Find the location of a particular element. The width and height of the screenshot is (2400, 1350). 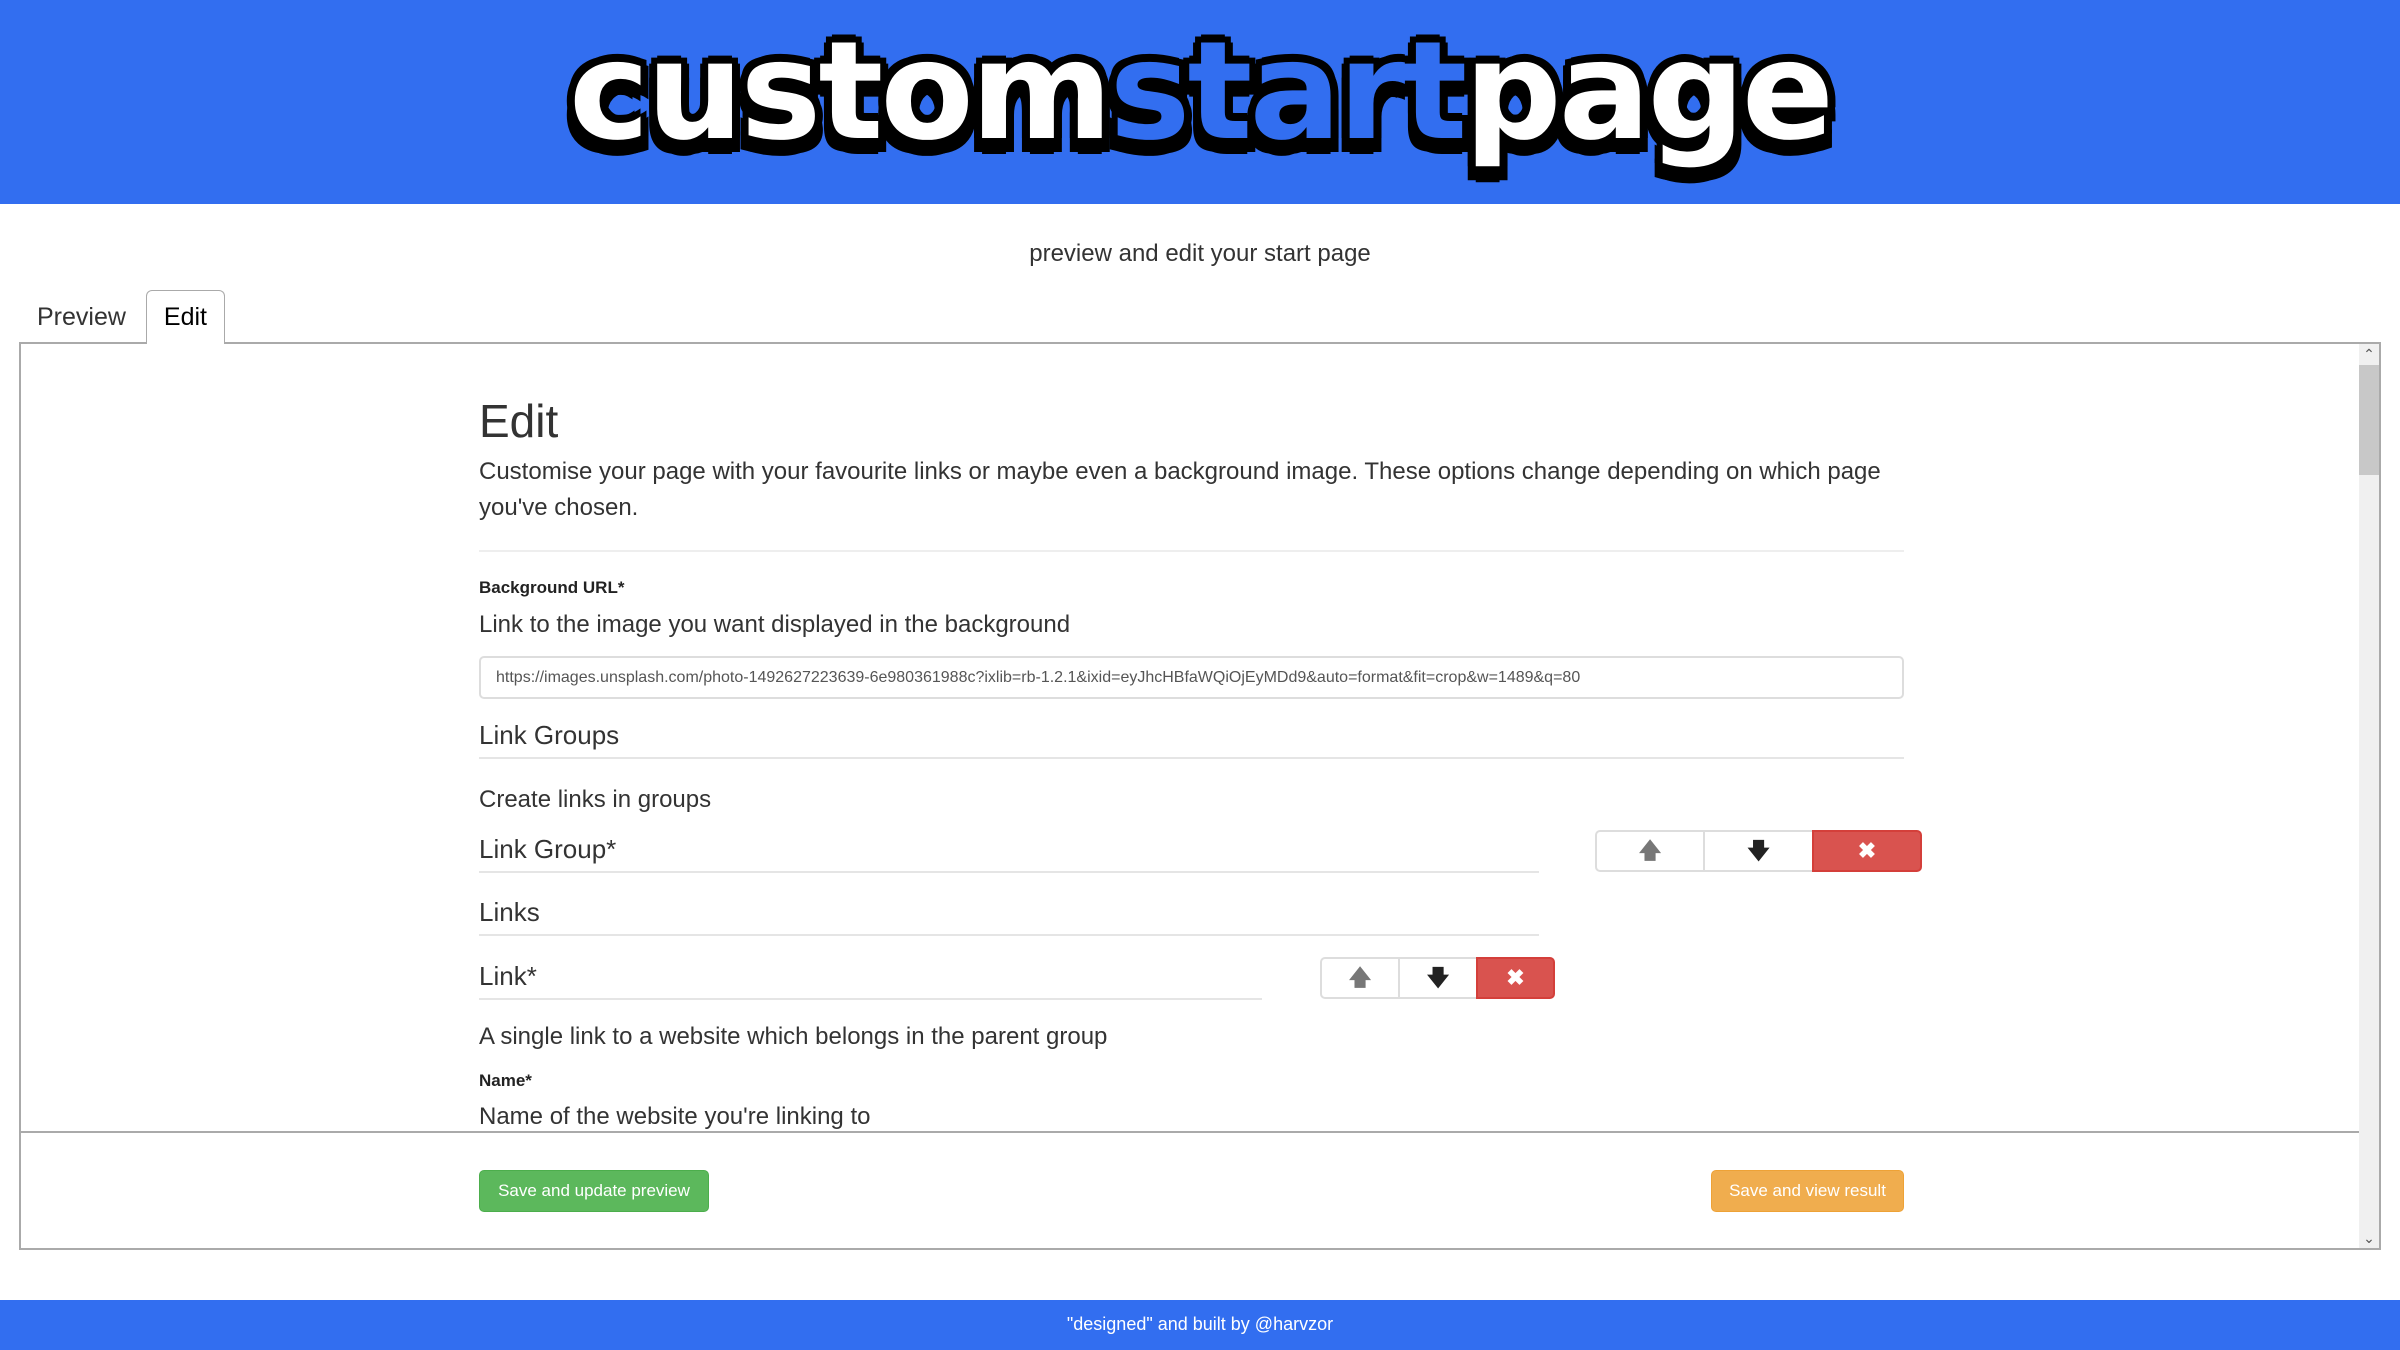

scrollbar: ⌃ ⌄ is located at coordinates (2369, 796).